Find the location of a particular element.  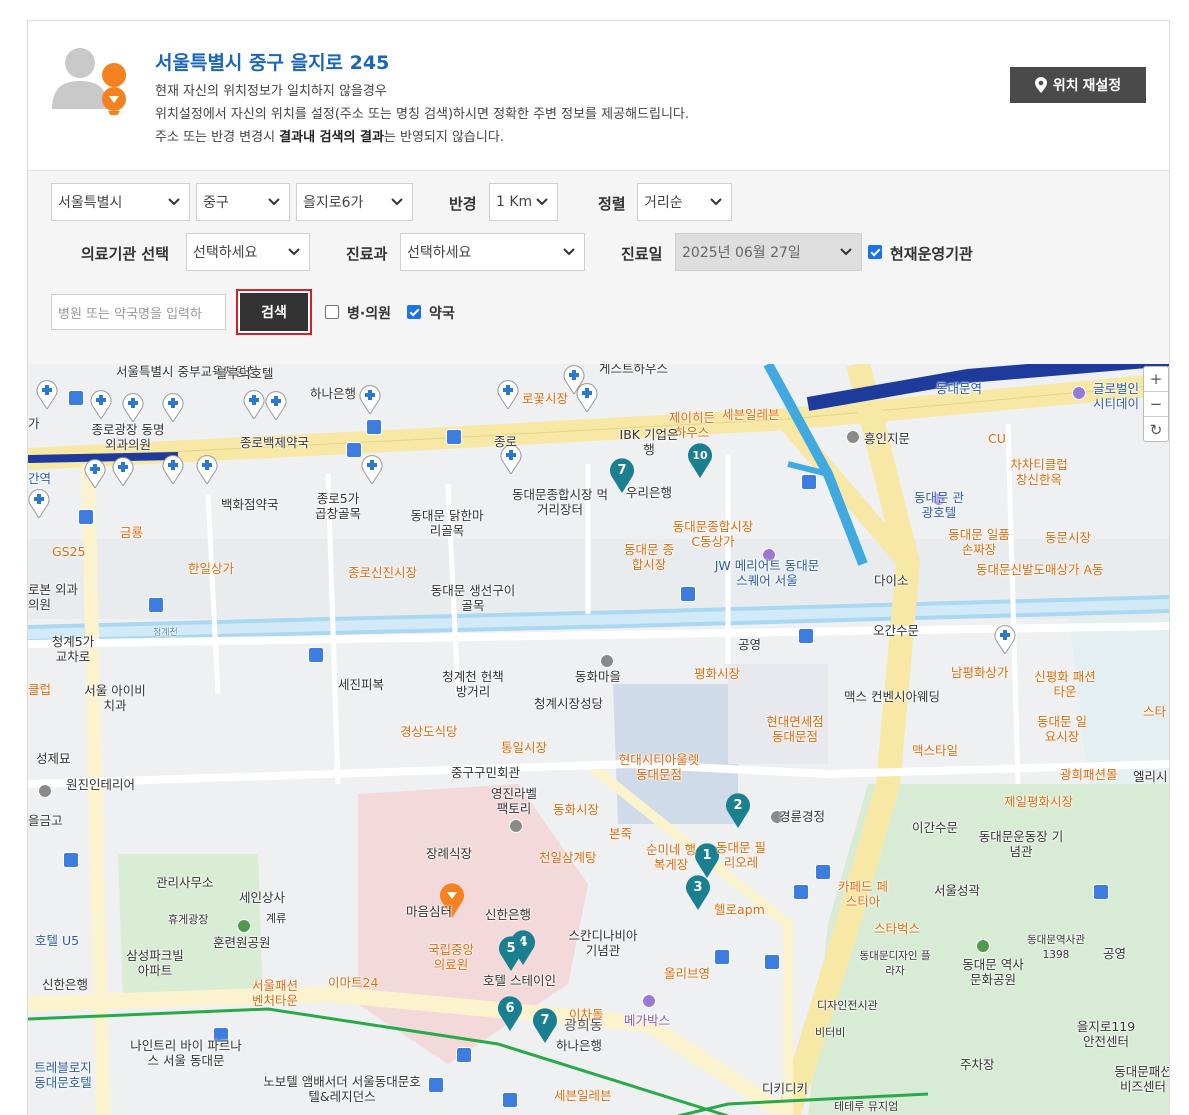

sort-select: 거리순 is located at coordinates (684, 202).